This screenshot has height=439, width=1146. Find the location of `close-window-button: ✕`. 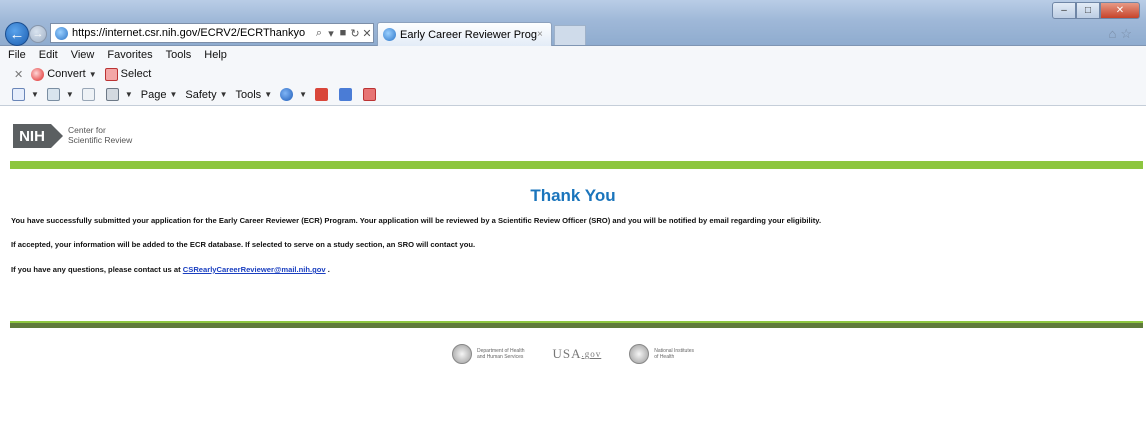

close-window-button: ✕ is located at coordinates (1120, 10).